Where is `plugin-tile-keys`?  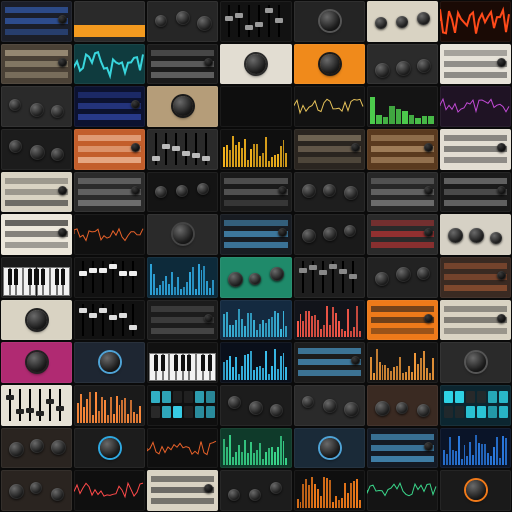 plugin-tile-keys is located at coordinates (183, 362).